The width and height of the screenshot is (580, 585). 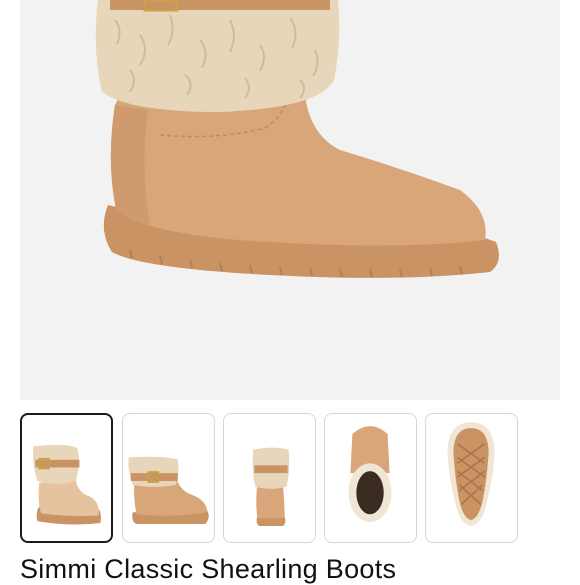 I want to click on thumbnail-side, so click(x=168, y=478).